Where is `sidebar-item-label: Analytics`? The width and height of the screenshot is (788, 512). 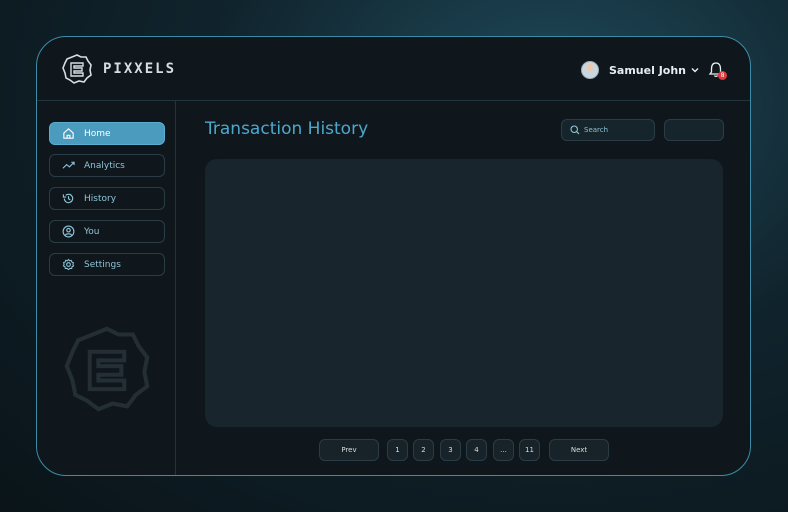 sidebar-item-label: Analytics is located at coordinates (104, 165).